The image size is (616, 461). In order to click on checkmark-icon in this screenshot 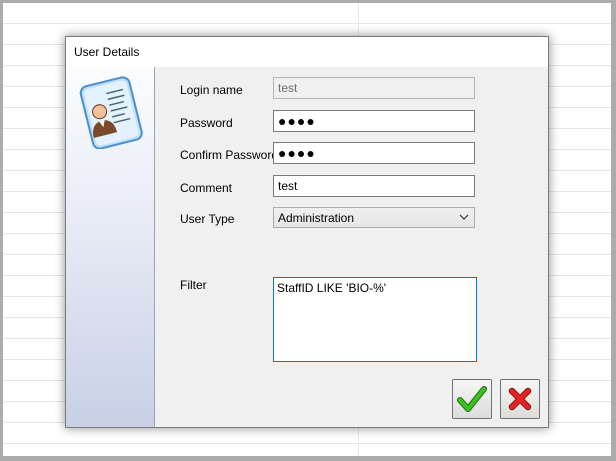, I will do `click(472, 399)`.